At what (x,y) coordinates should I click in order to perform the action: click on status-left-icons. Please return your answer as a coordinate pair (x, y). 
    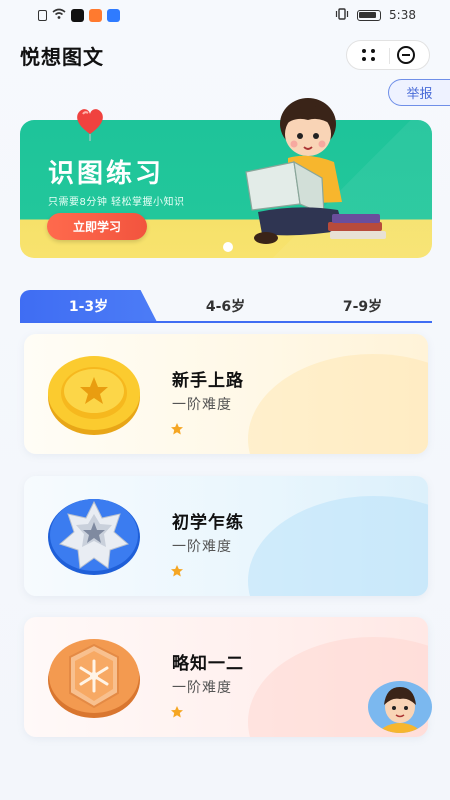
    Looking at the image, I should click on (79, 15).